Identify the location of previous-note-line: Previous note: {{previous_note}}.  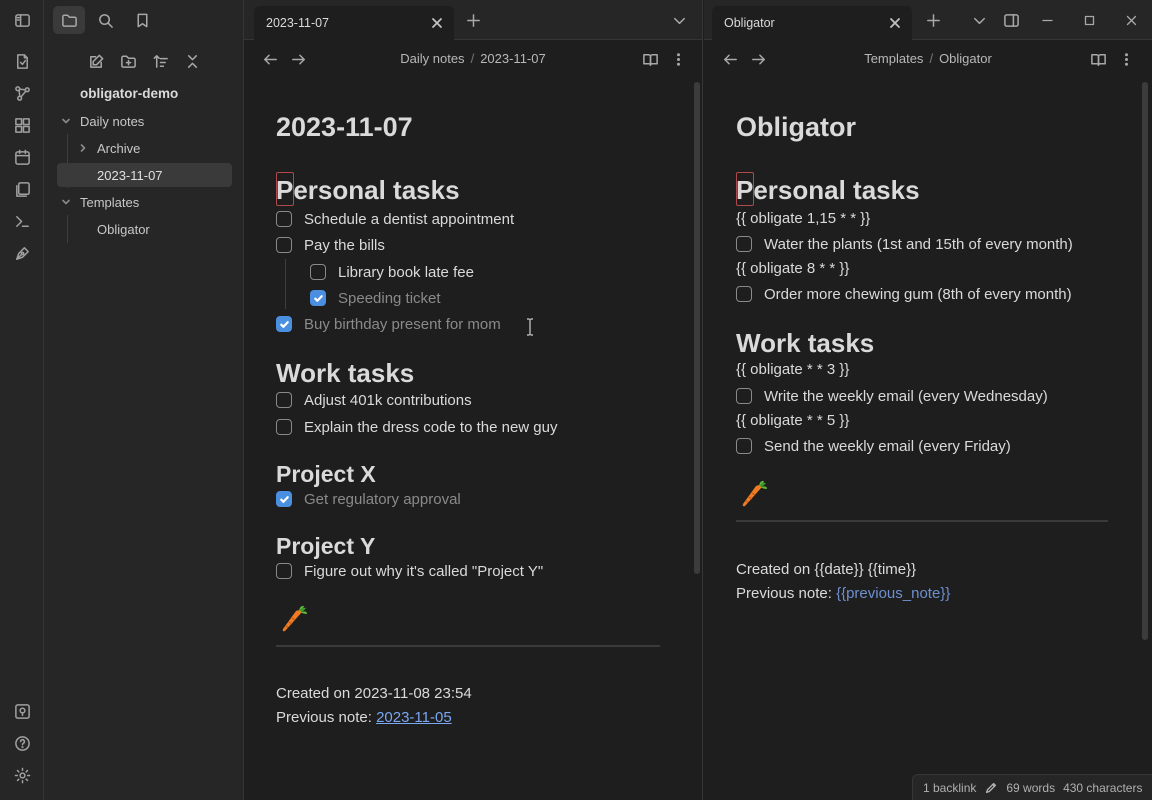
(843, 594).